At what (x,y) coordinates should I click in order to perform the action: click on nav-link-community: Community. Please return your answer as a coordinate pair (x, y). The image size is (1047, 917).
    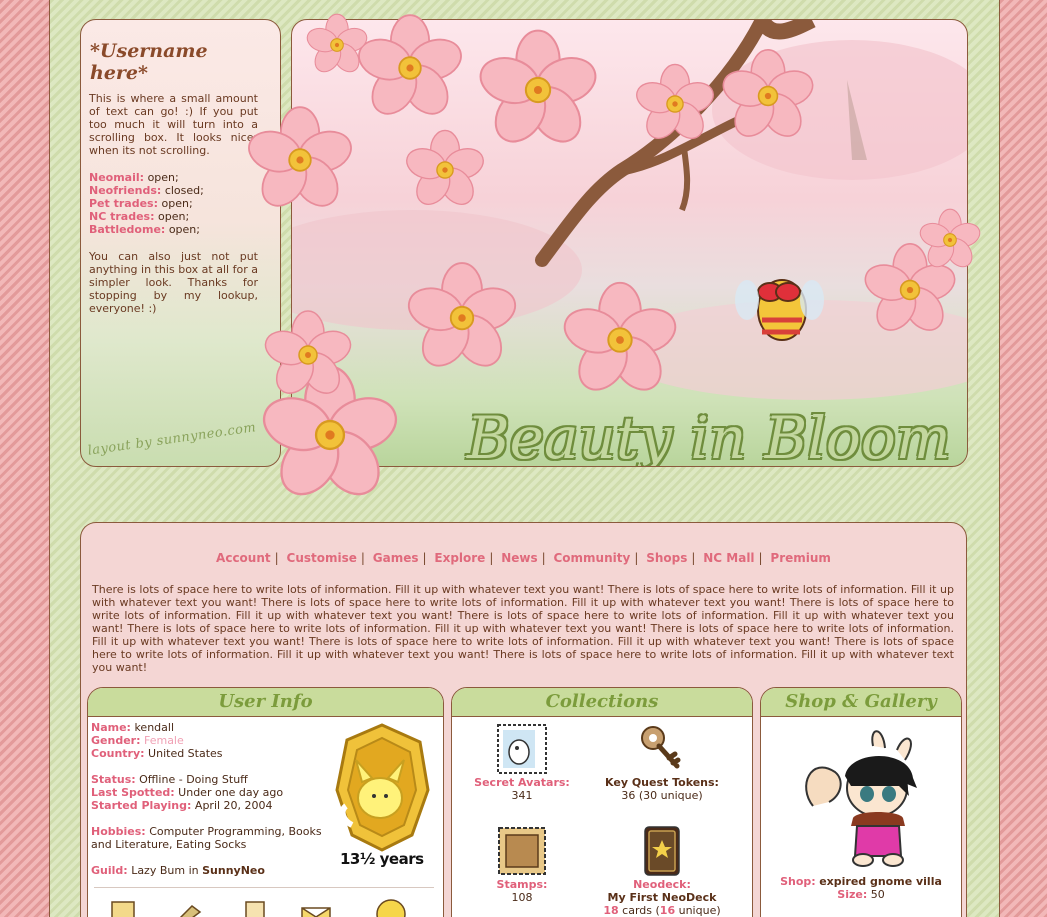
    Looking at the image, I should click on (592, 558).